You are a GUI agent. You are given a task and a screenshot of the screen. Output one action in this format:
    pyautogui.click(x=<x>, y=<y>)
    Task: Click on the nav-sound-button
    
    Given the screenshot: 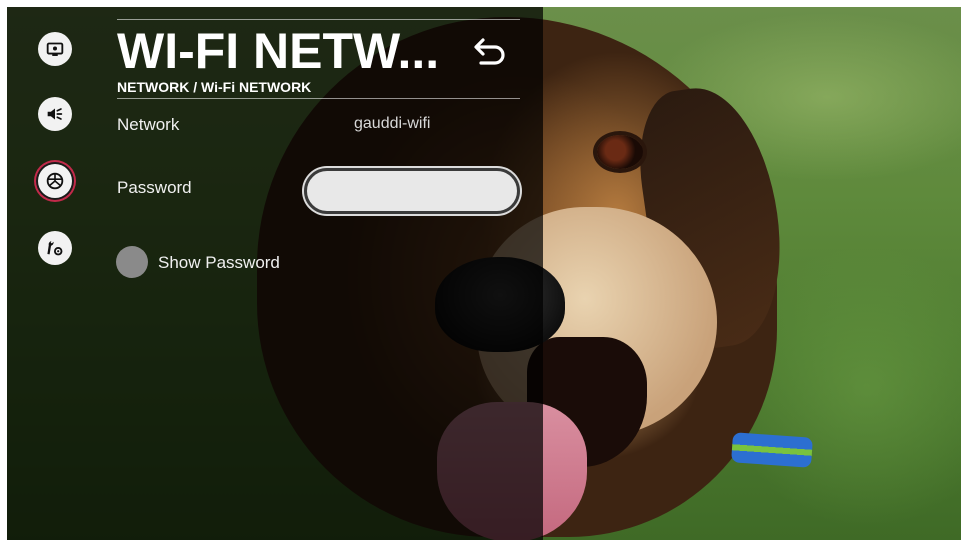 What is the action you would take?
    pyautogui.click(x=55, y=114)
    